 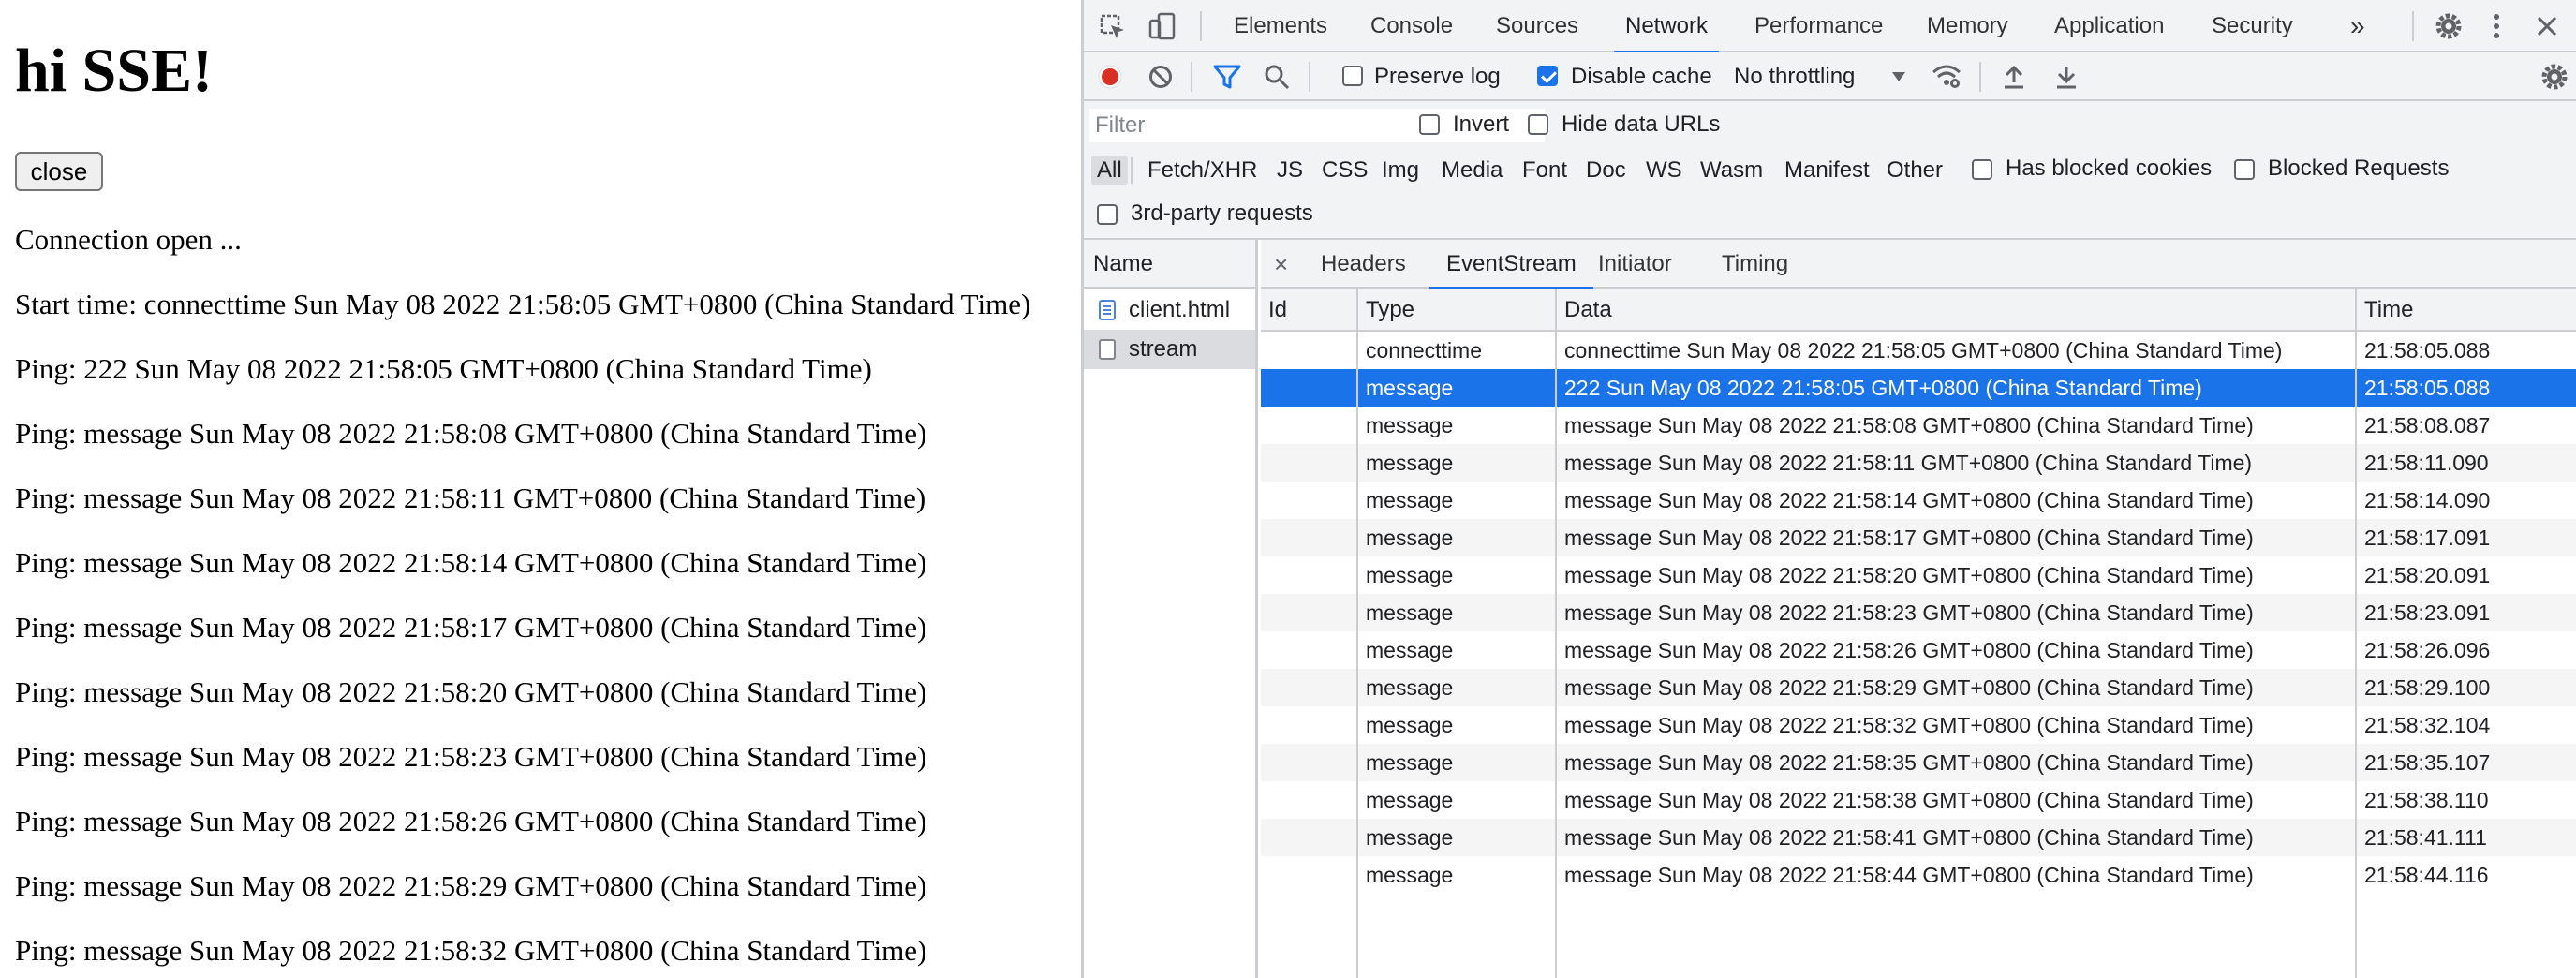 What do you see at coordinates (2252, 26) in the screenshot?
I see `tab-security: Security` at bounding box center [2252, 26].